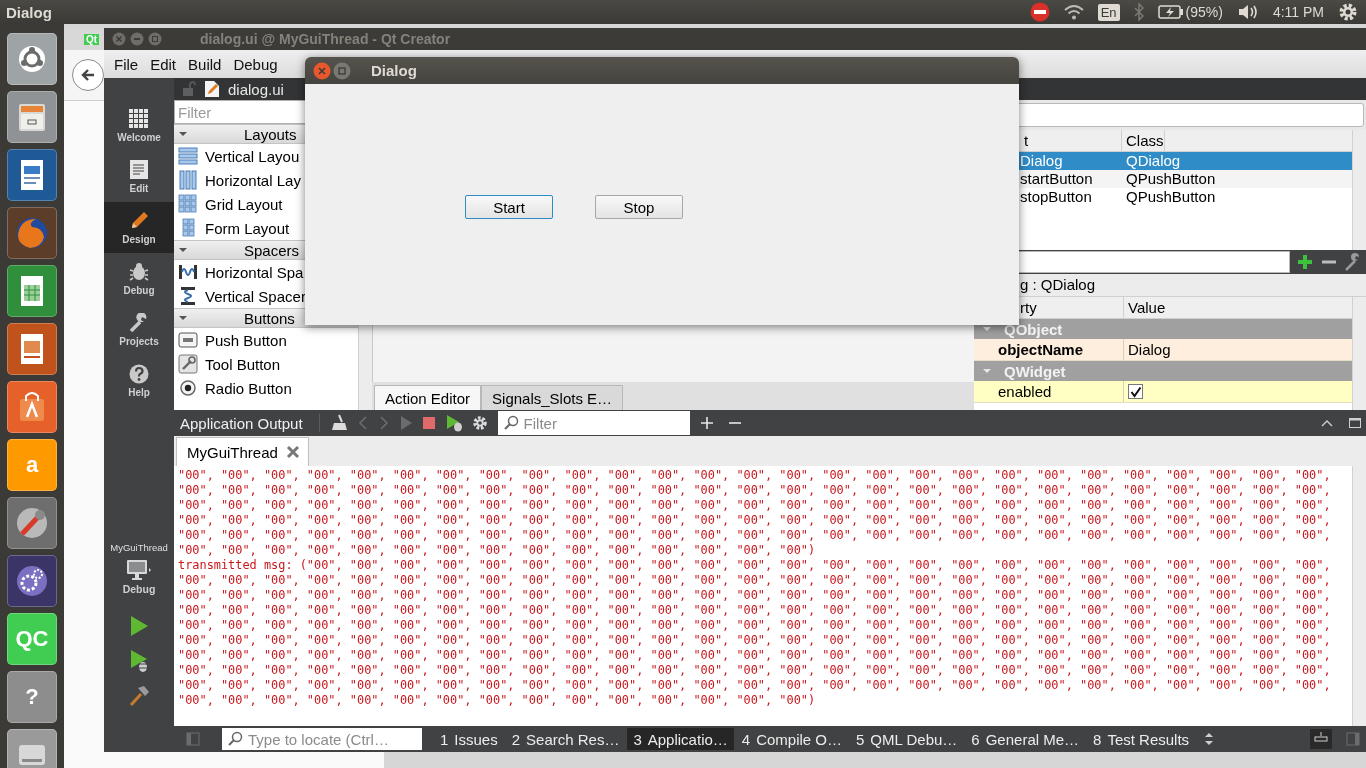  What do you see at coordinates (639, 207) in the screenshot?
I see `dialog-button: Stop` at bounding box center [639, 207].